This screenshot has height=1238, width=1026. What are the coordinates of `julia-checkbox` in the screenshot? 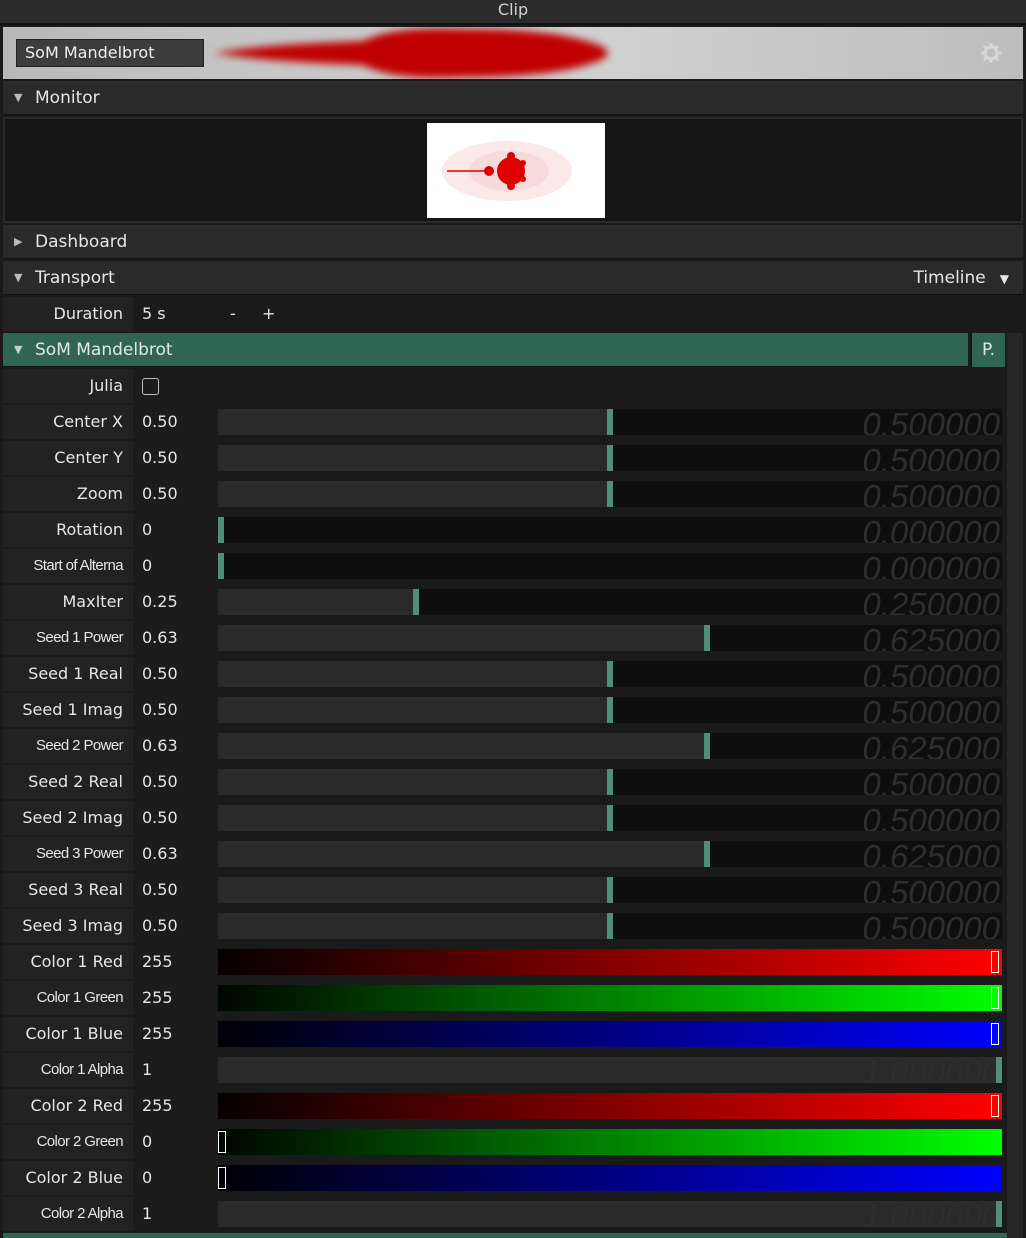 It's located at (150, 386).